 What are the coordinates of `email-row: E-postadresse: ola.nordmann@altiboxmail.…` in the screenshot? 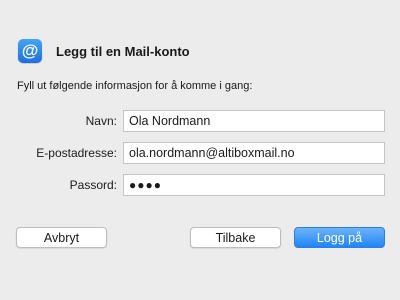 It's located at (200, 153).